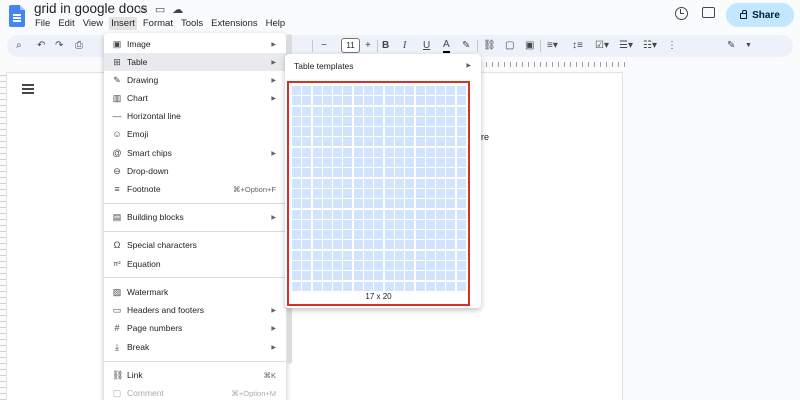  Describe the element at coordinates (90, 8) in the screenshot. I see `document-title: grid in google docs` at that location.